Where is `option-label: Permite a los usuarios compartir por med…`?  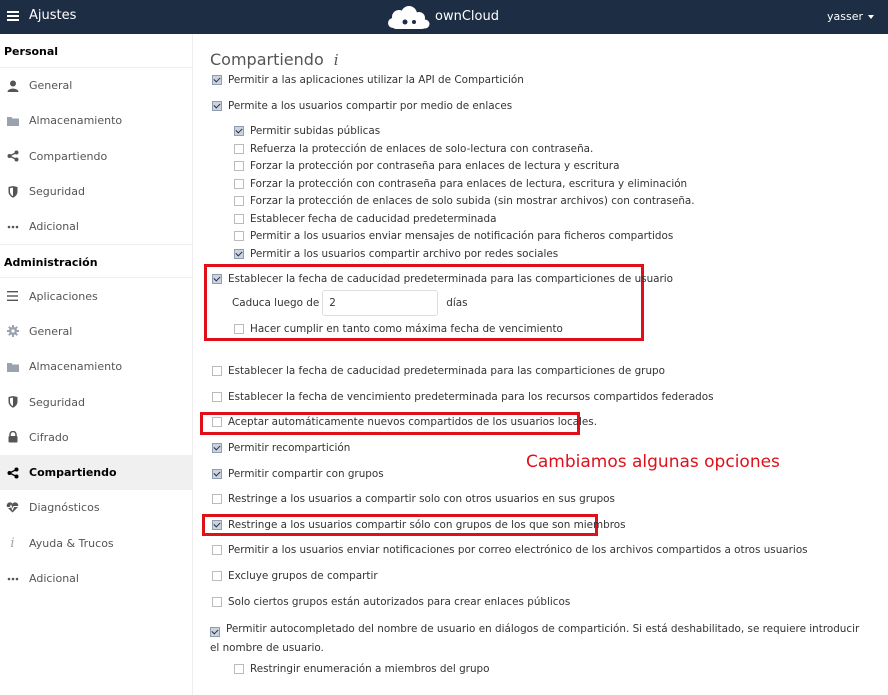
option-label: Permite a los usuarios compartir por med… is located at coordinates (370, 106).